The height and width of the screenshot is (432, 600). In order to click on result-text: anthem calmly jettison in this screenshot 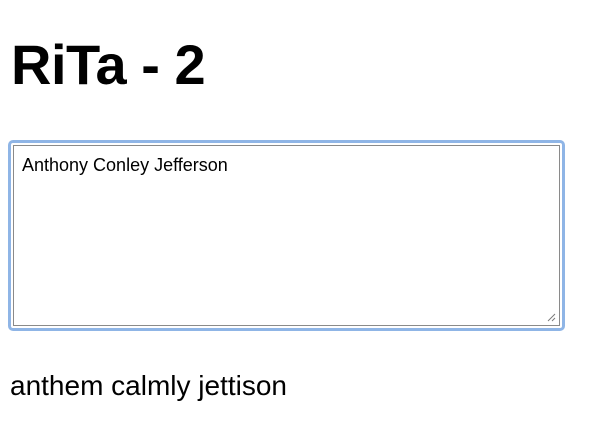, I will do `click(149, 385)`.